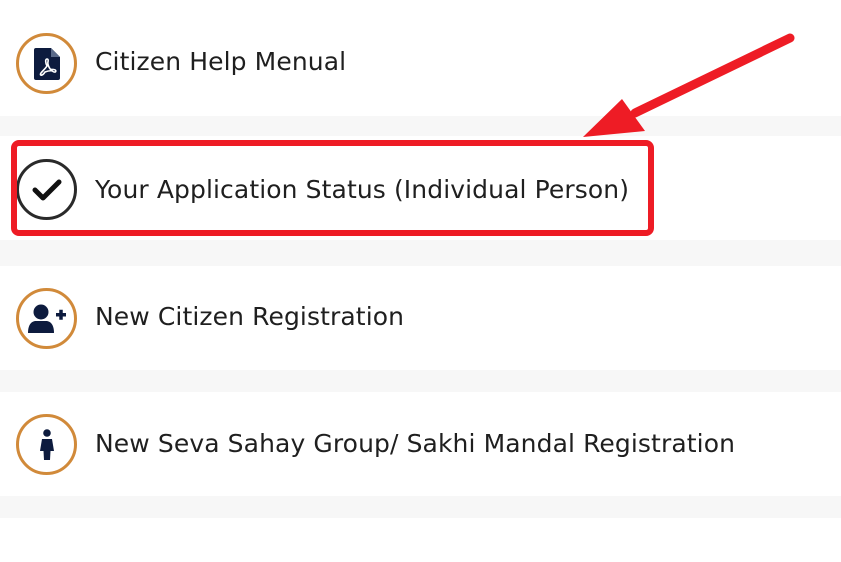 Image resolution: width=841 pixels, height=562 pixels. Describe the element at coordinates (46, 444) in the screenshot. I see `person-icon` at that location.